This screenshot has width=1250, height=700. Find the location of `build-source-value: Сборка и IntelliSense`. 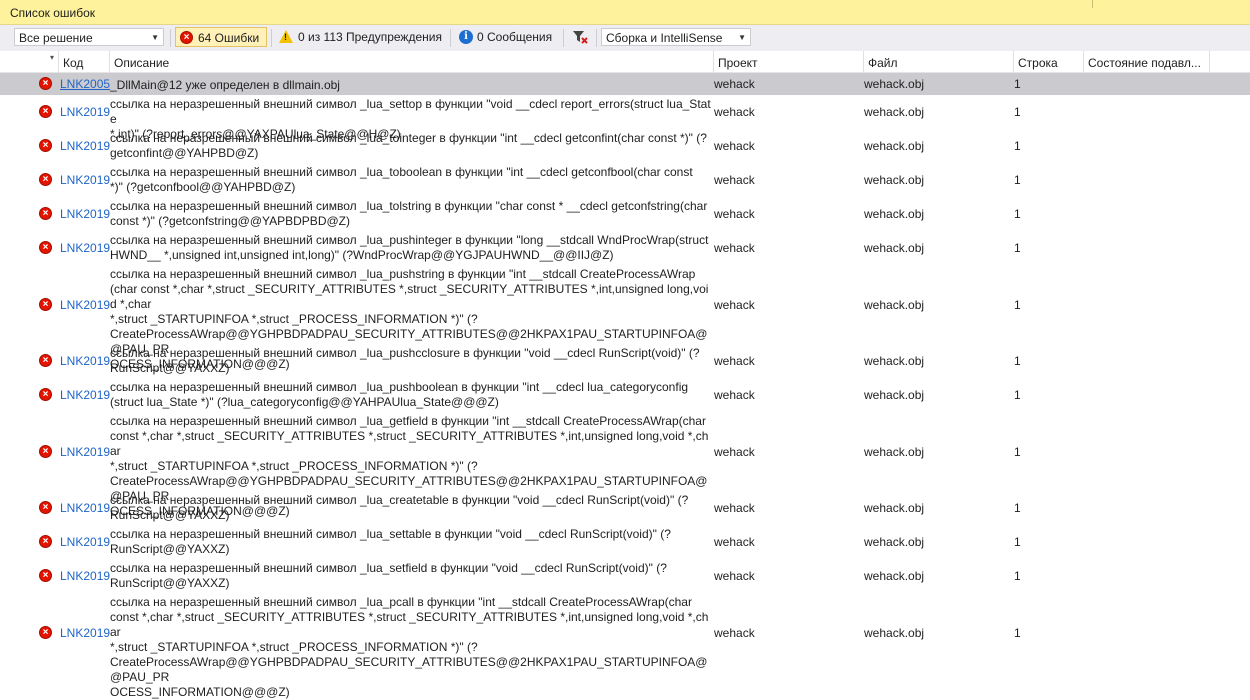

build-source-value: Сборка и IntelliSense is located at coordinates (664, 38).